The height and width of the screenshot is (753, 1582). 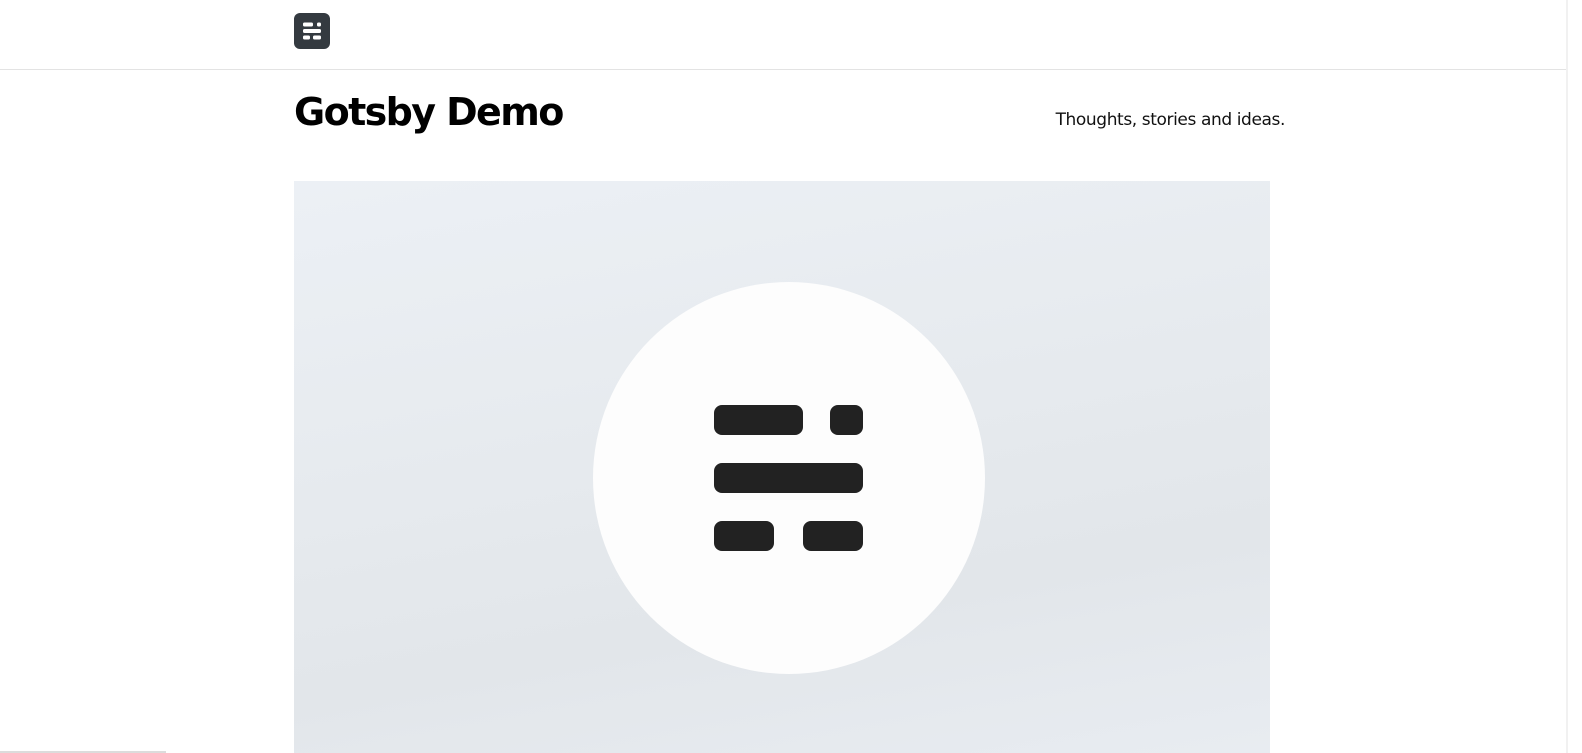 What do you see at coordinates (1567, 376) in the screenshot?
I see `scrollbar-edge` at bounding box center [1567, 376].